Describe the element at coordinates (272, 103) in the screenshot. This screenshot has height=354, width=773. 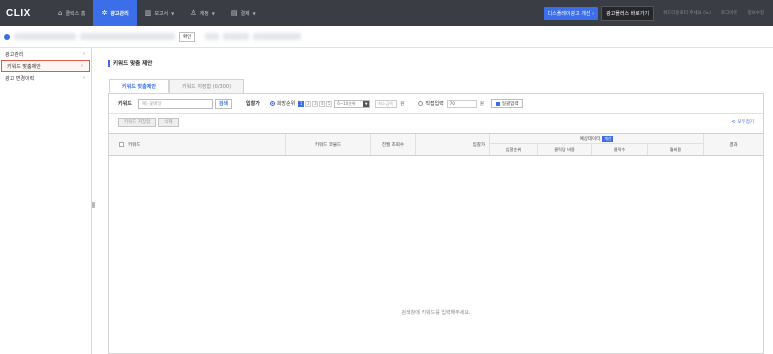
I see `rank-radio` at that location.